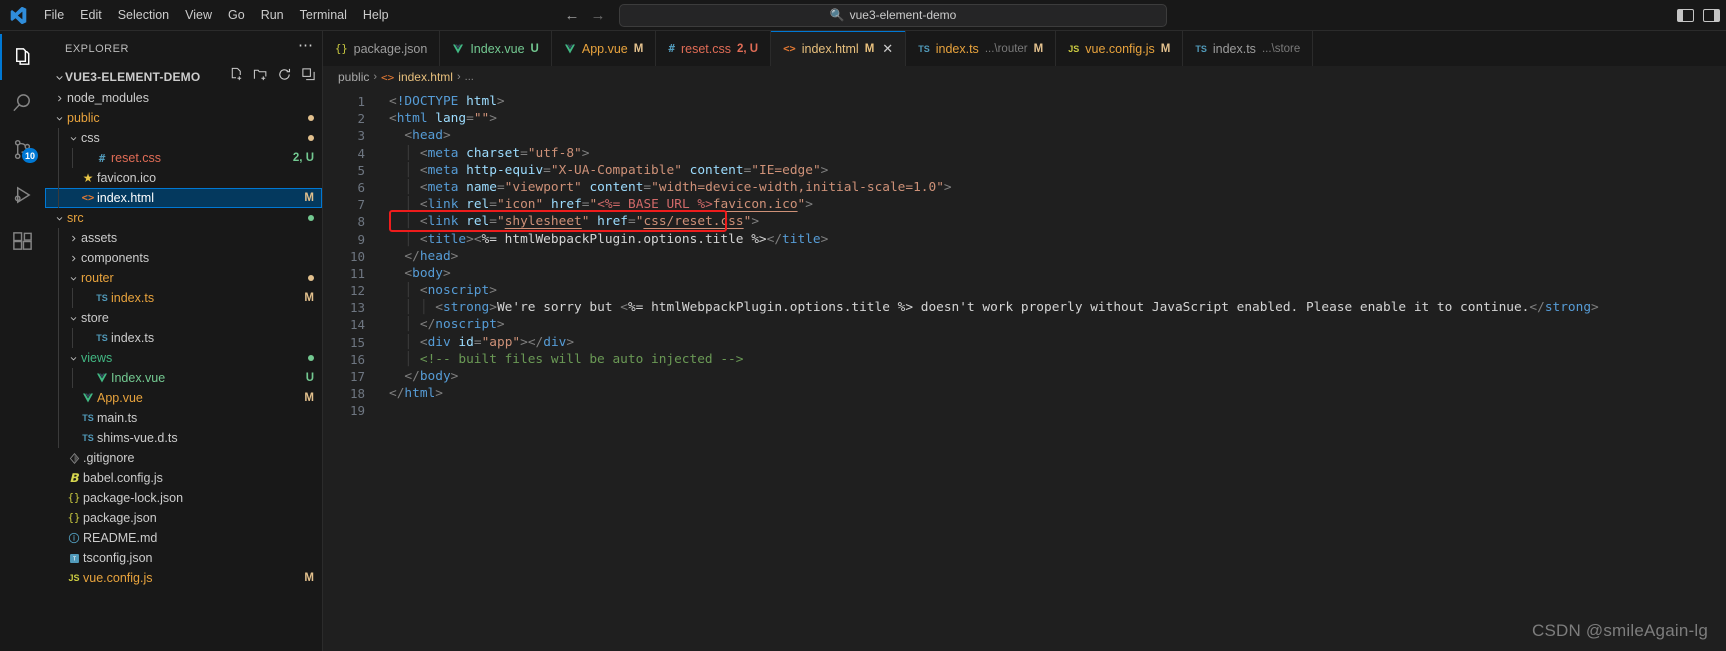  I want to click on activity-source-control: 10, so click(22, 149).